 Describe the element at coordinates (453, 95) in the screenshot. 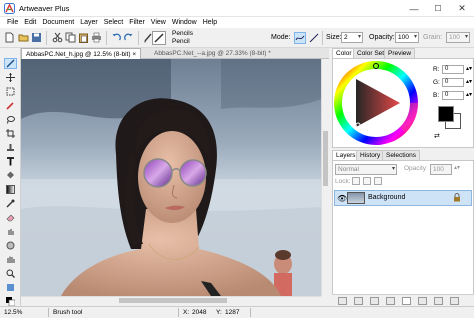

I see `b-input: 0` at that location.